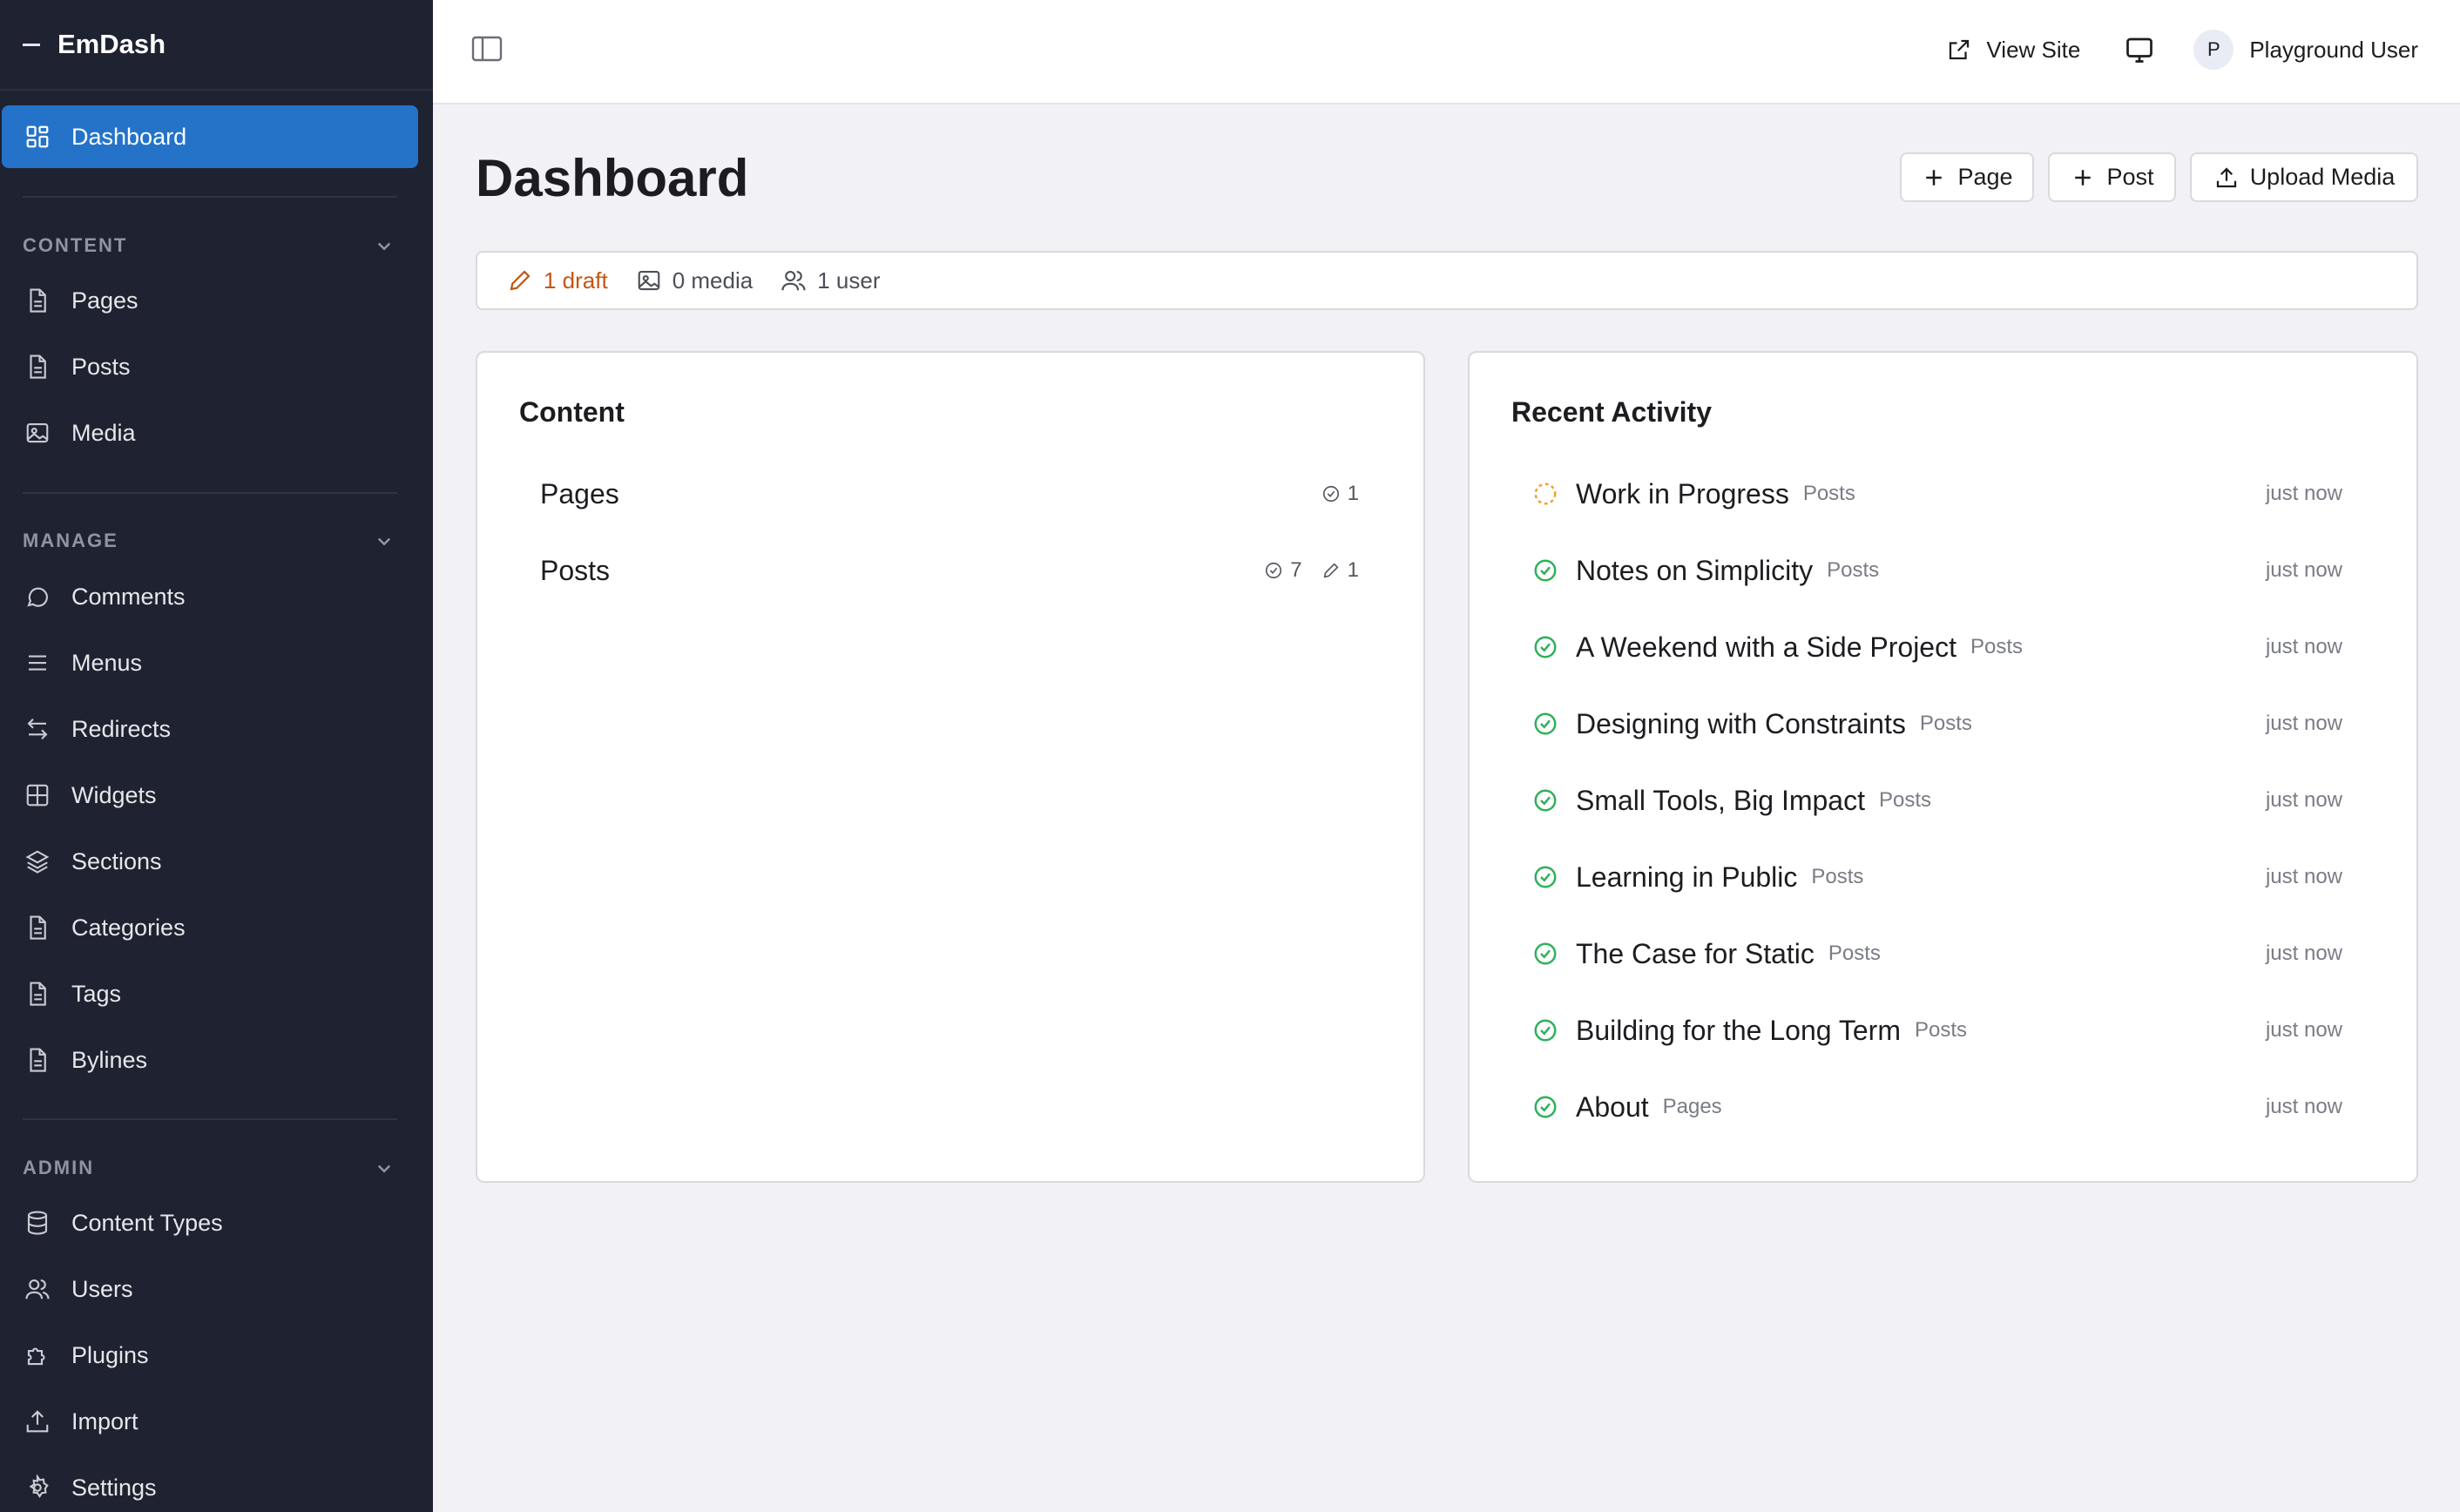  Describe the element at coordinates (1353, 493) in the screenshot. I see `published-number: 1` at that location.